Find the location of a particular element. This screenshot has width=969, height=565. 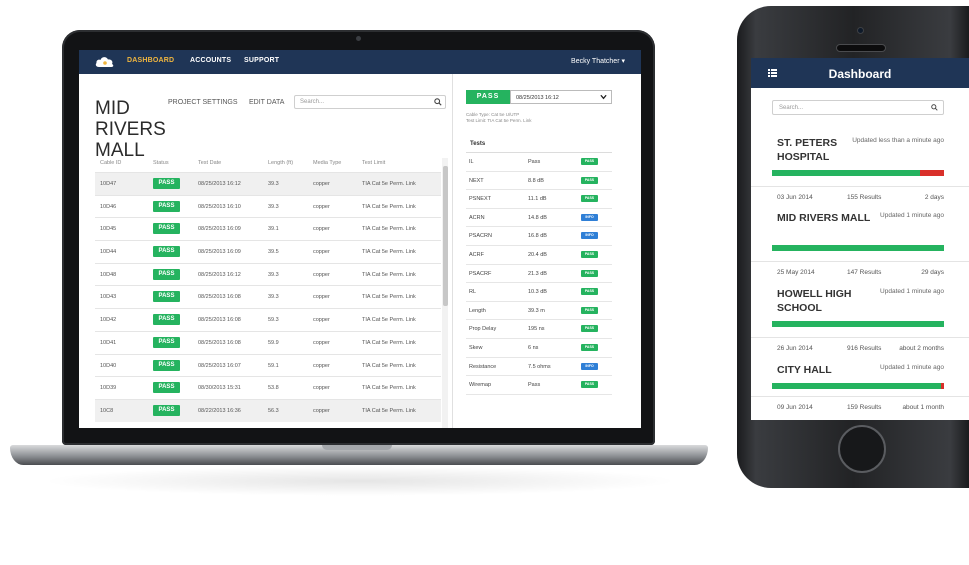

test-limit-text: Test Limit: TIA Cat 5e Perm. Link is located at coordinates (499, 120).